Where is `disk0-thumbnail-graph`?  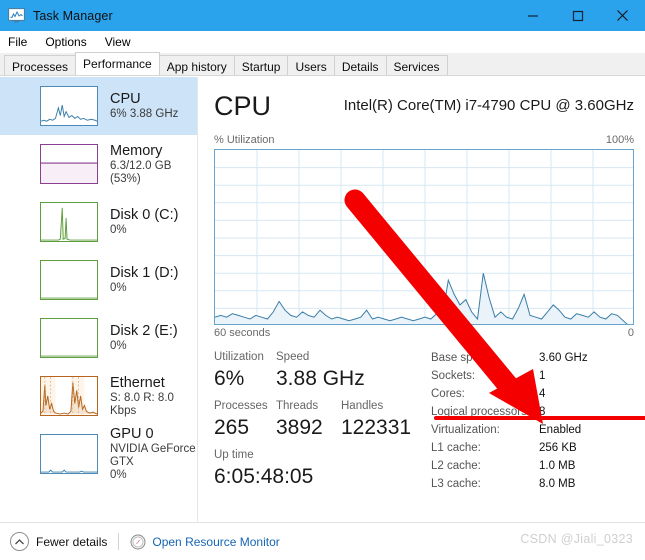 disk0-thumbnail-graph is located at coordinates (69, 222).